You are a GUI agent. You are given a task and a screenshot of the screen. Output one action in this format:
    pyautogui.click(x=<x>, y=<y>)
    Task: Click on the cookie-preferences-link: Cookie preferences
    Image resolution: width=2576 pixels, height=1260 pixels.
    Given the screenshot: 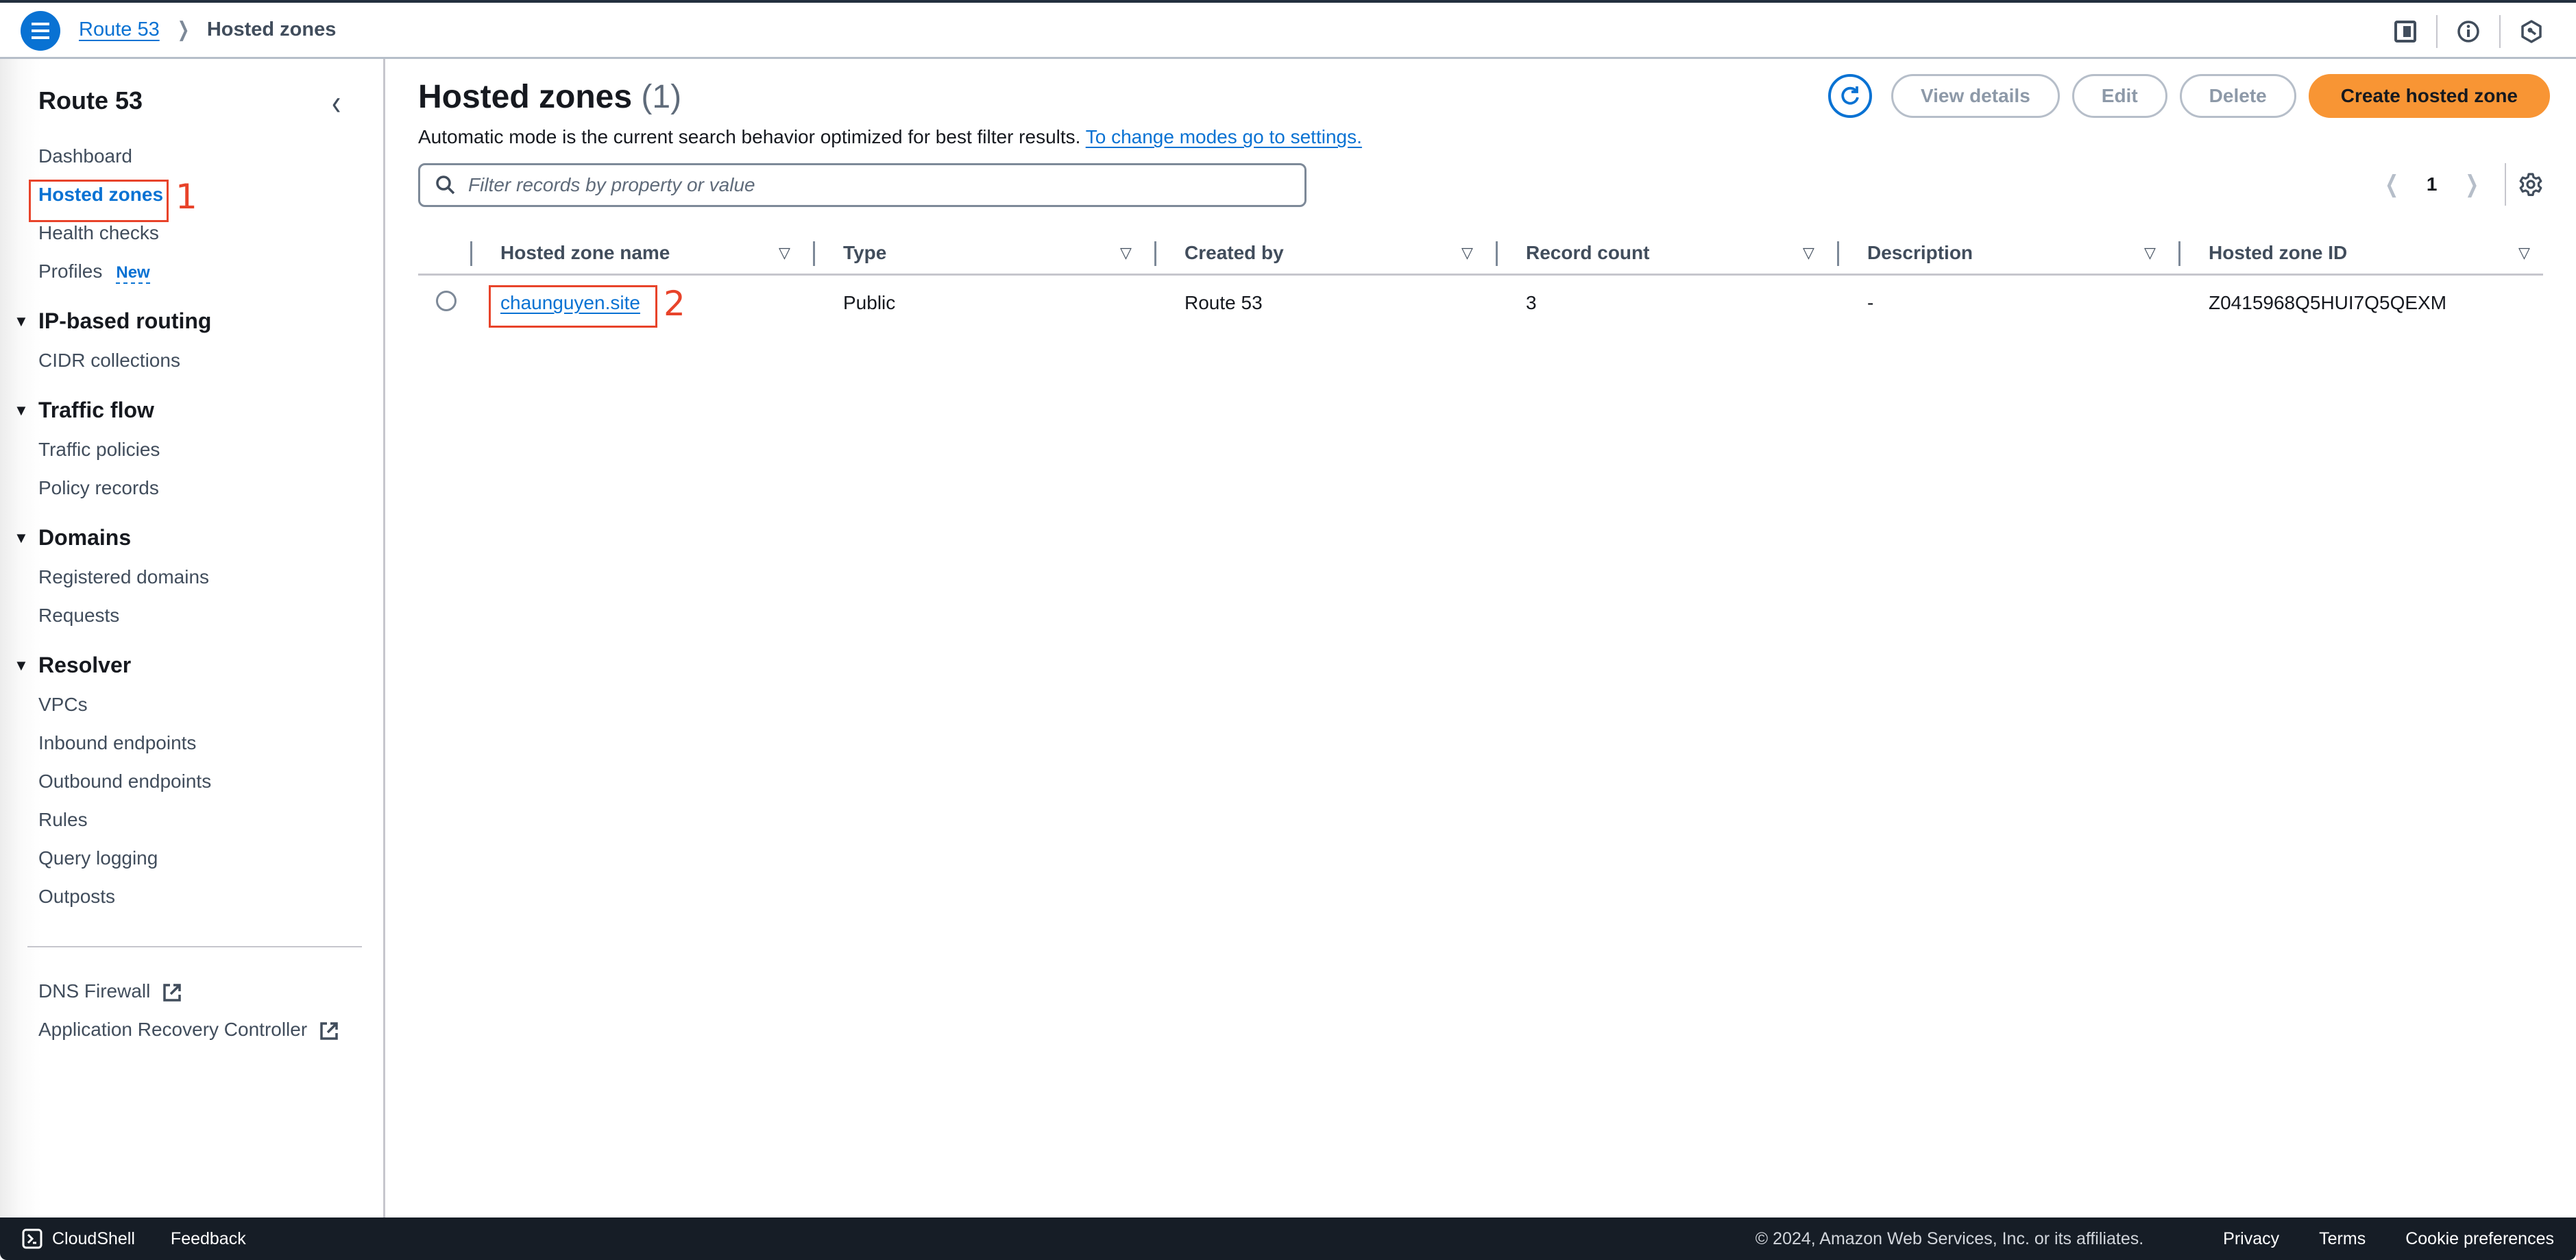 What is the action you would take?
    pyautogui.click(x=2479, y=1239)
    